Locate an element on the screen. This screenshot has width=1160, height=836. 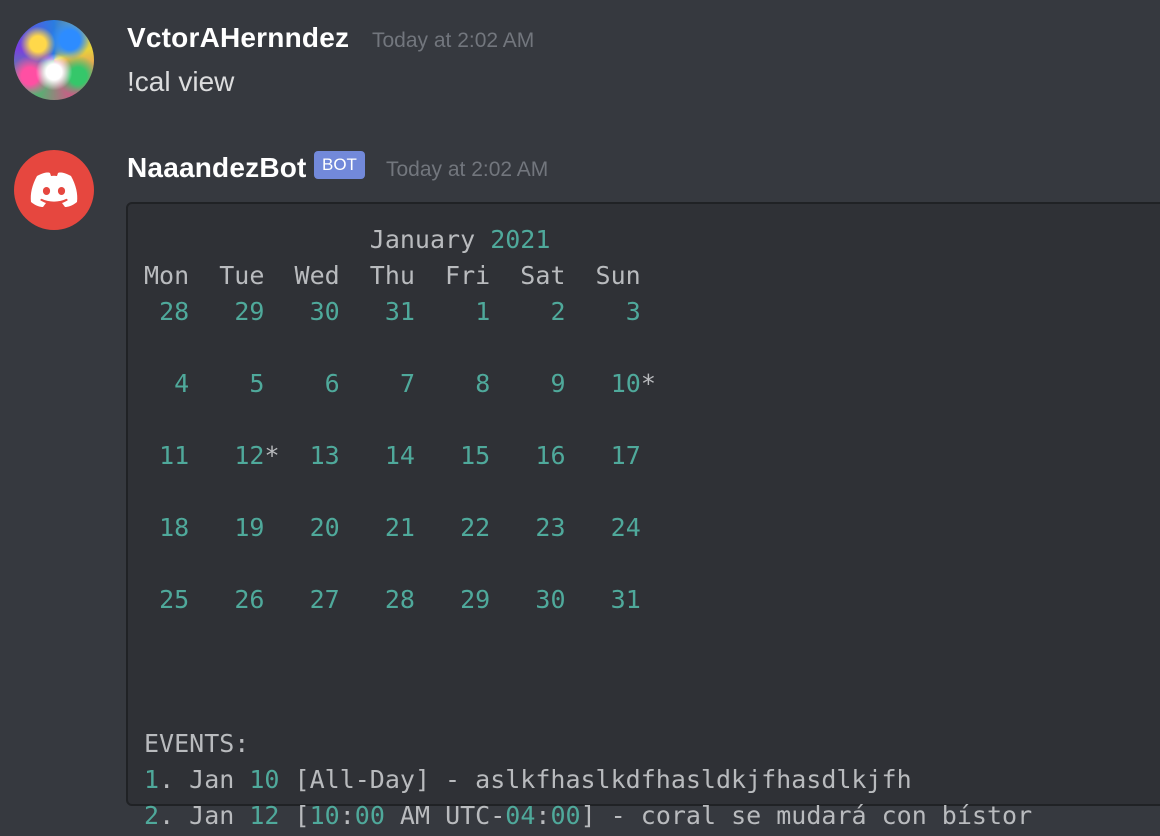
bot-avatar is located at coordinates (54, 190).